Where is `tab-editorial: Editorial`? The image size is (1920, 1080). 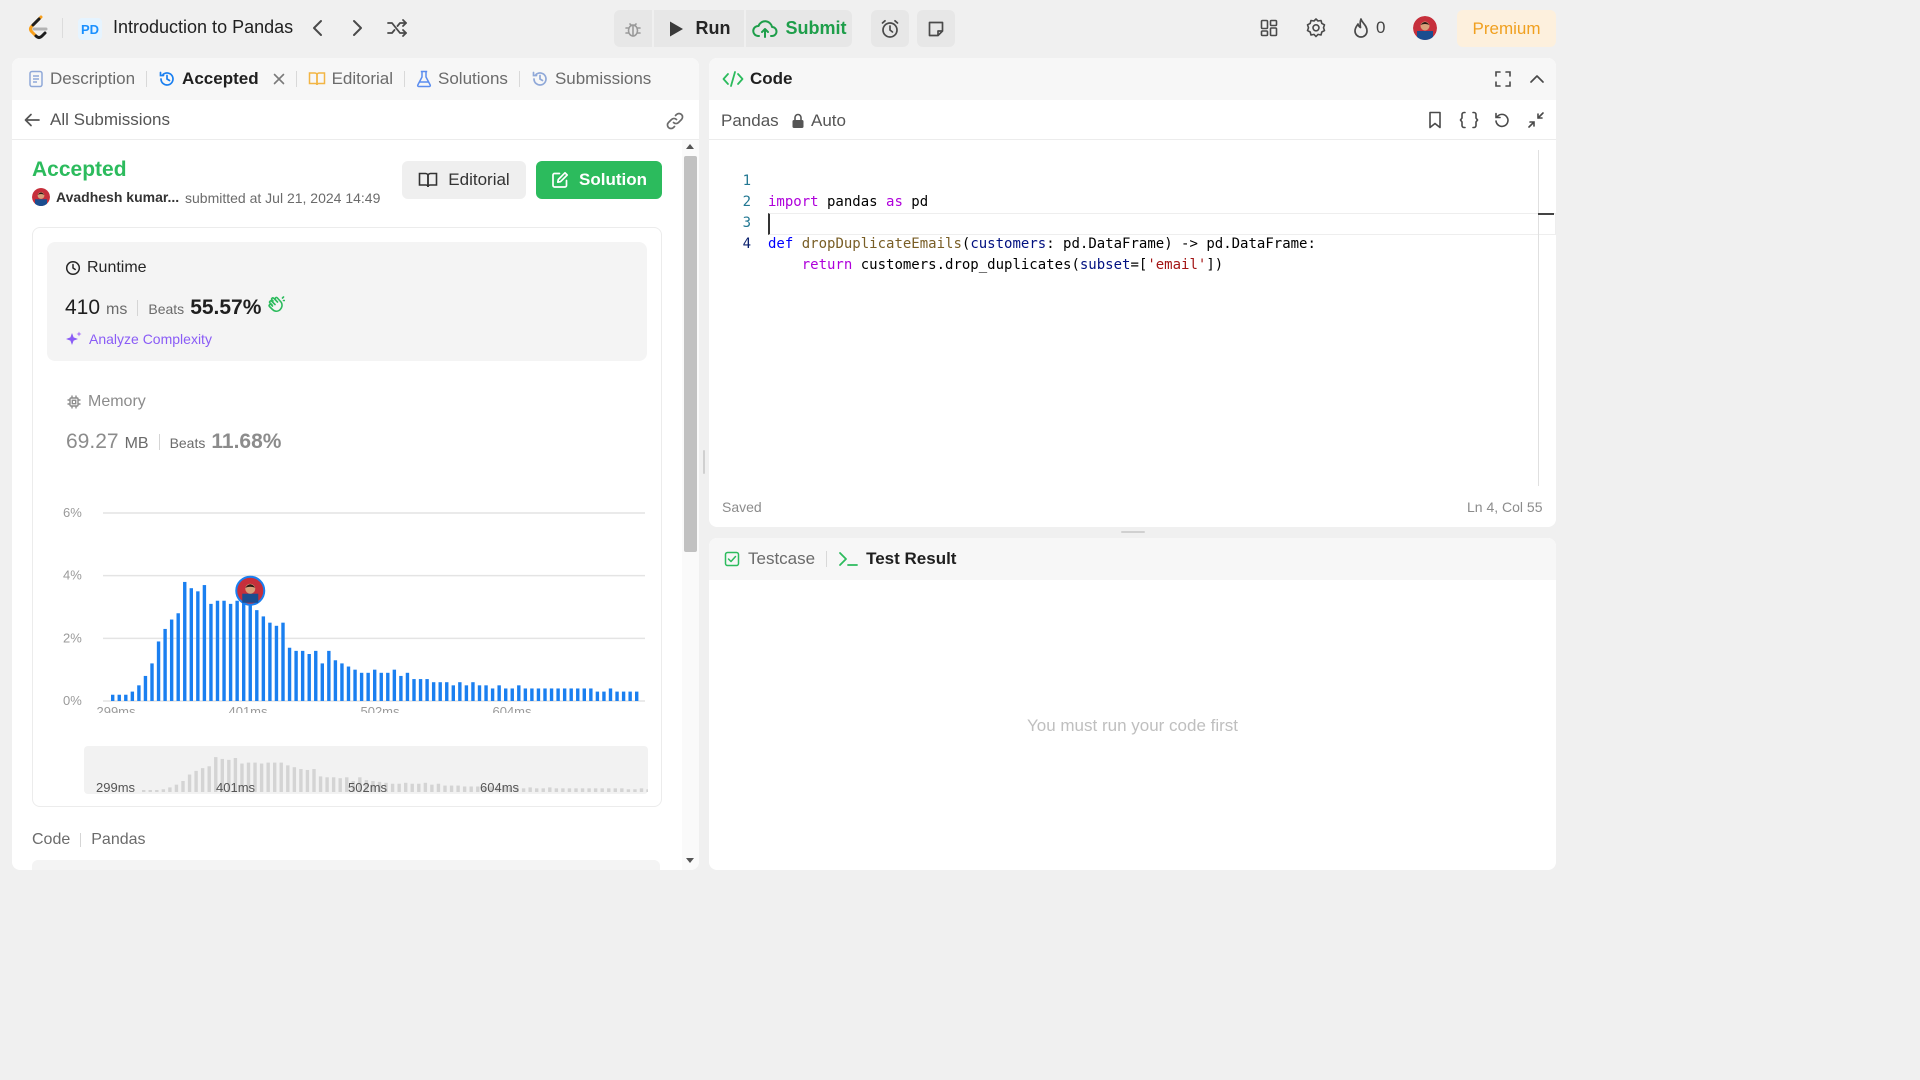
tab-editorial: Editorial is located at coordinates (350, 79).